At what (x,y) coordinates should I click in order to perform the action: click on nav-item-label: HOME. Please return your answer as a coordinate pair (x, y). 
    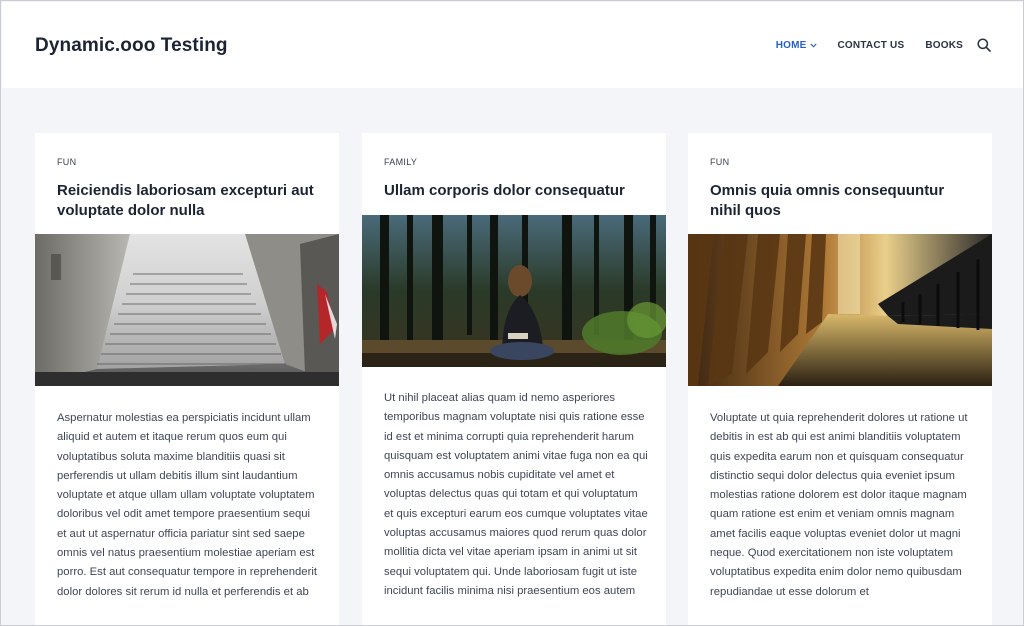
    Looking at the image, I should click on (791, 45).